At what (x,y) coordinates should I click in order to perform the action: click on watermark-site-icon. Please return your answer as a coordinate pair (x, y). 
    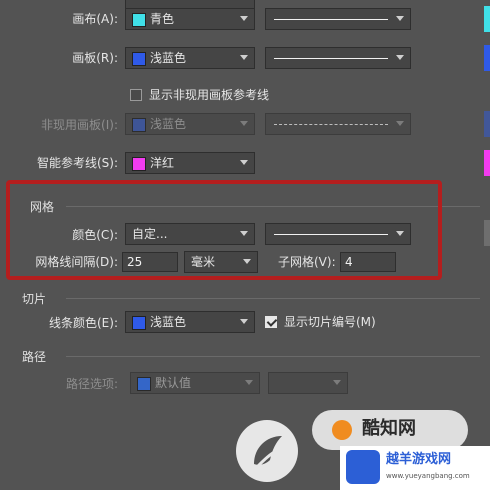
    Looking at the image, I should click on (363, 467).